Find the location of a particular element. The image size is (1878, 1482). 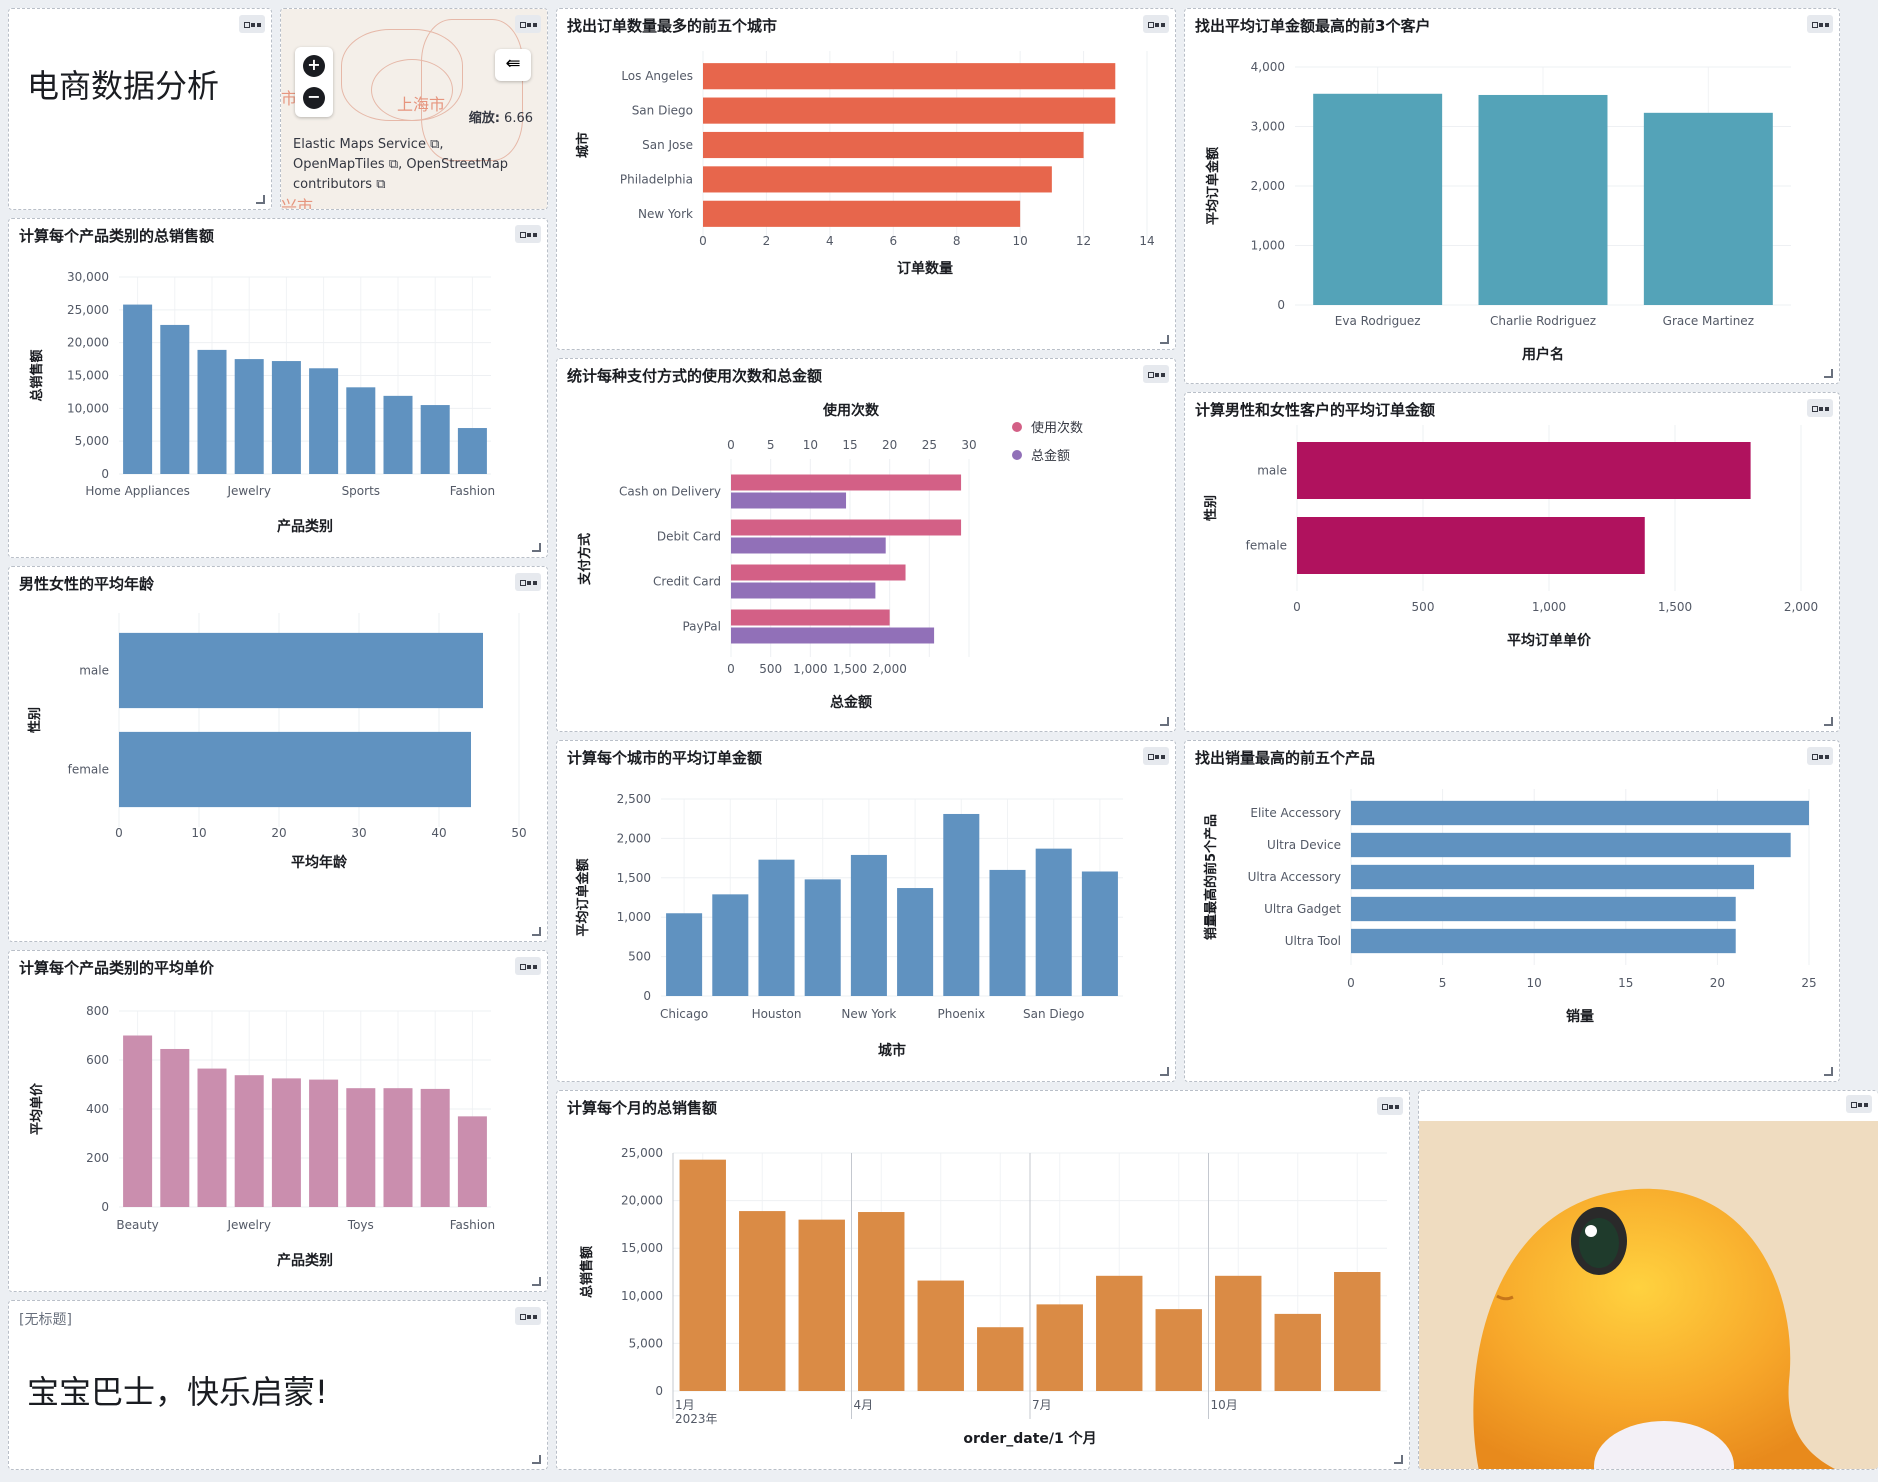

x-tick-label: 2,000 is located at coordinates (1801, 607).